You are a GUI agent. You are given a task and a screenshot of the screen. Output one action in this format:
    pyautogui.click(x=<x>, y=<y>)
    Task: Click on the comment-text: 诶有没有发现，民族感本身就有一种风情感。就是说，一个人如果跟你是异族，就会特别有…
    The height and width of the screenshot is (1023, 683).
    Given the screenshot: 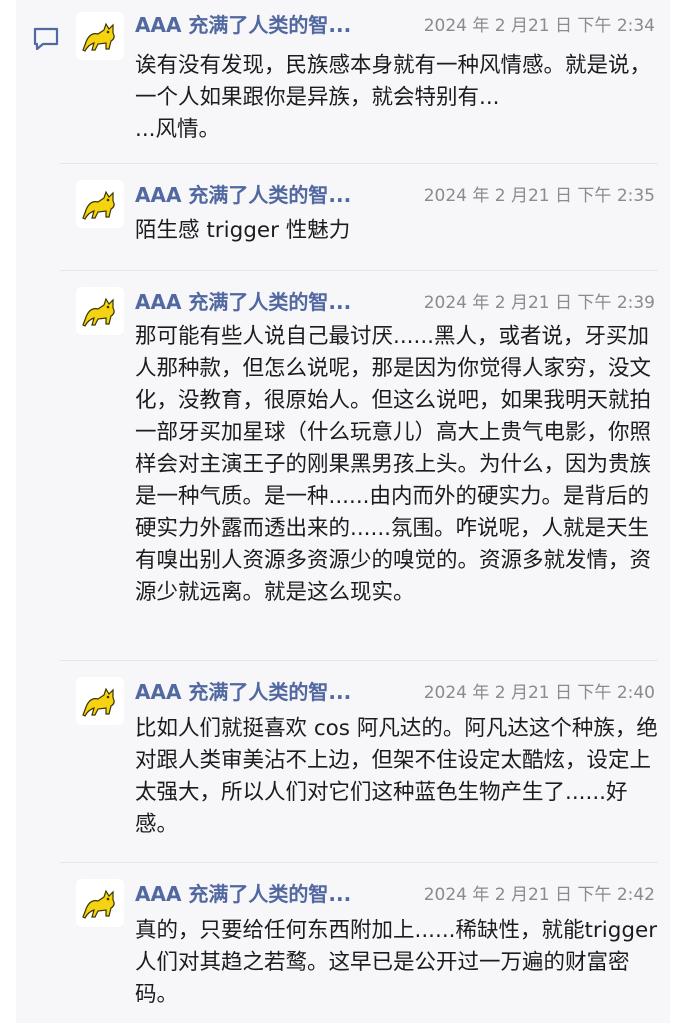 What is the action you would take?
    pyautogui.click(x=393, y=97)
    